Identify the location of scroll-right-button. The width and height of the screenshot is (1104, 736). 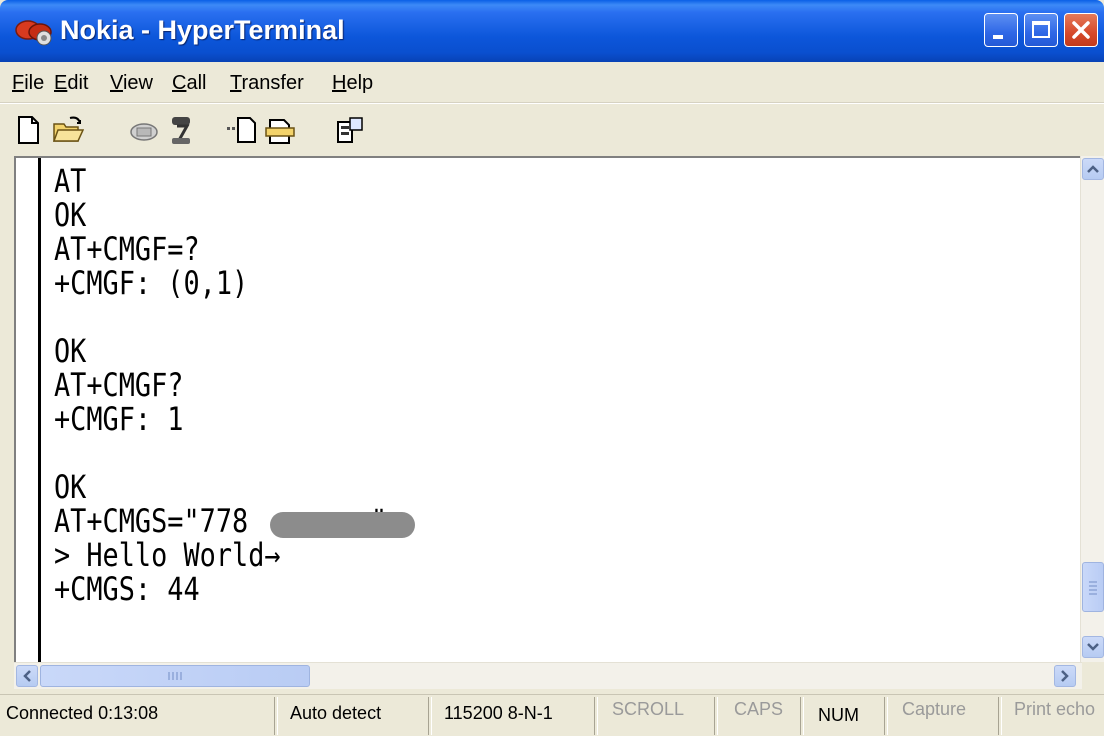
(1065, 676).